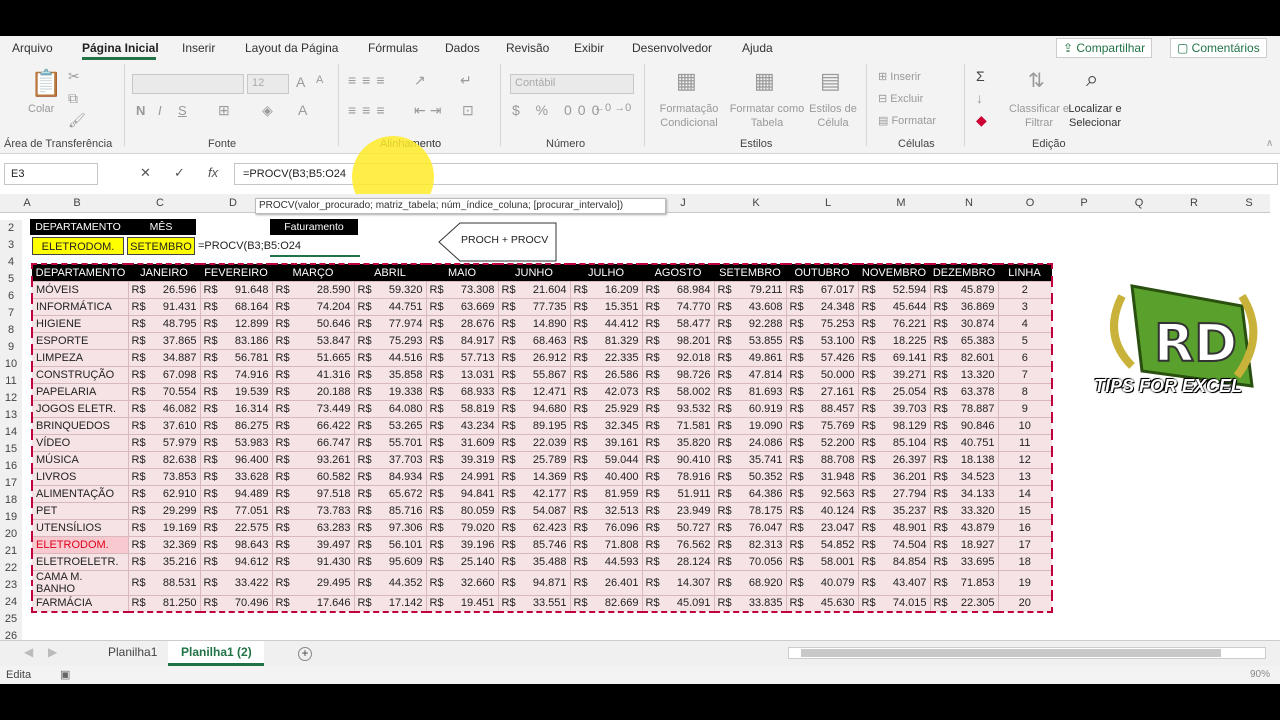  I want to click on value-cell: R$ 14.369, so click(534, 476).